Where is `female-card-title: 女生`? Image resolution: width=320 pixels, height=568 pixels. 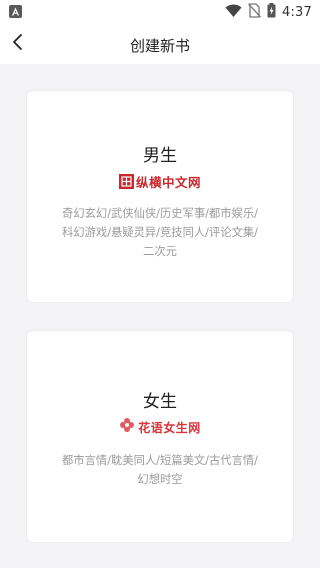 female-card-title: 女生 is located at coordinates (160, 402).